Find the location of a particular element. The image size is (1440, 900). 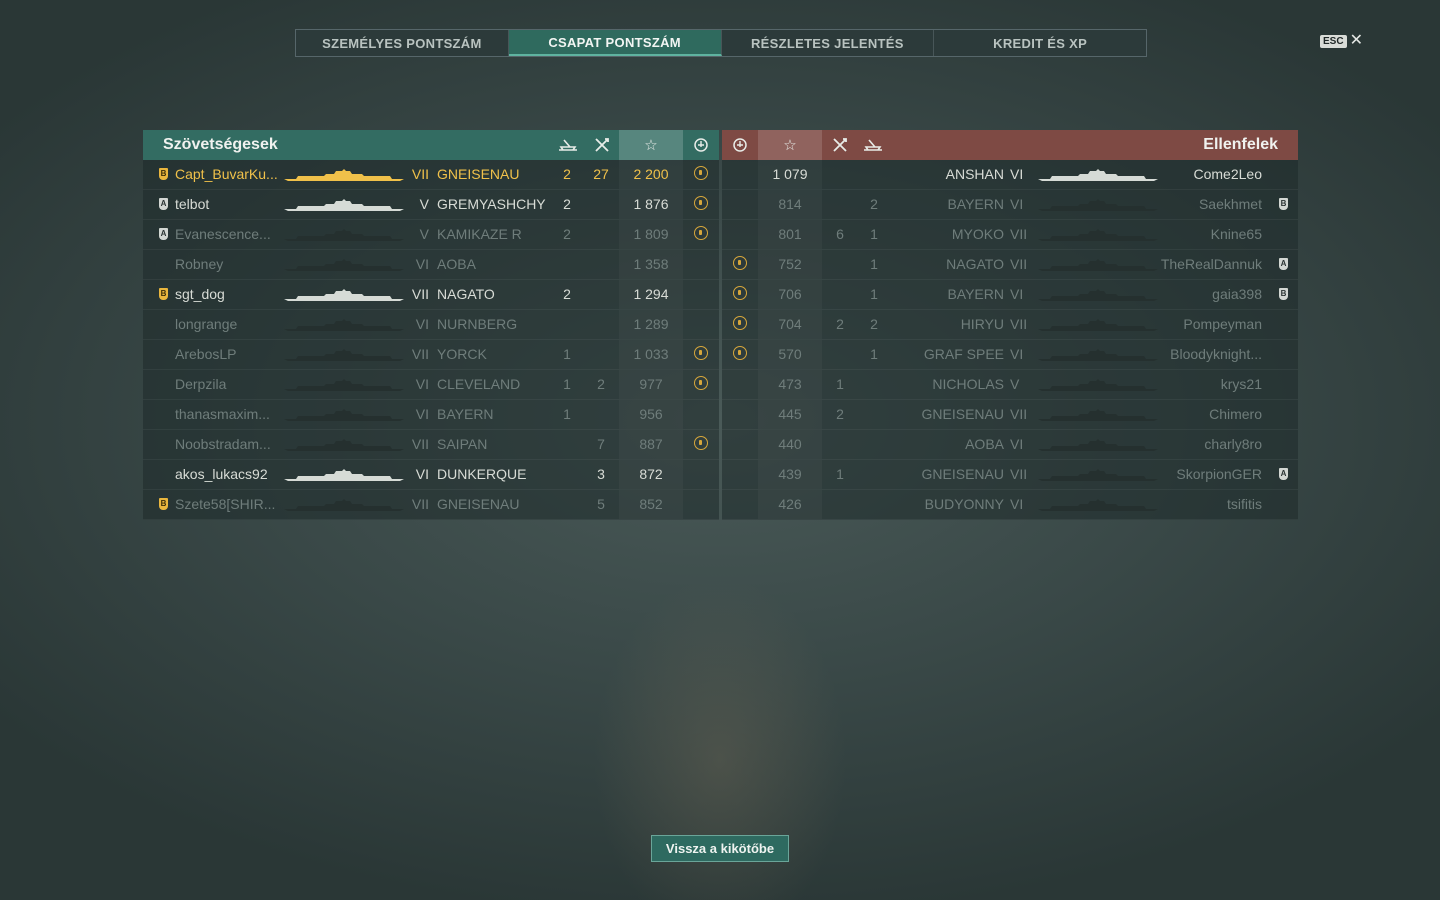

kills-value: 5 is located at coordinates (601, 504).